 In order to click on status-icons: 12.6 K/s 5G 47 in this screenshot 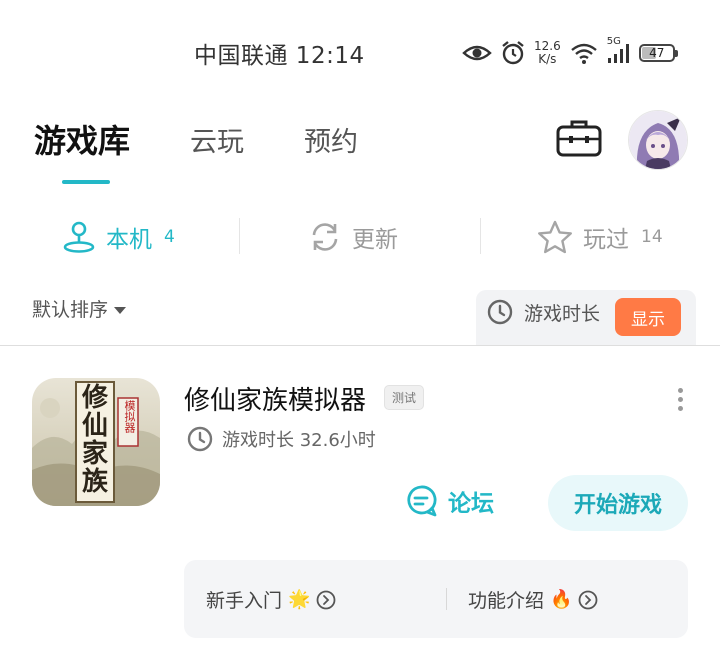, I will do `click(570, 53)`.